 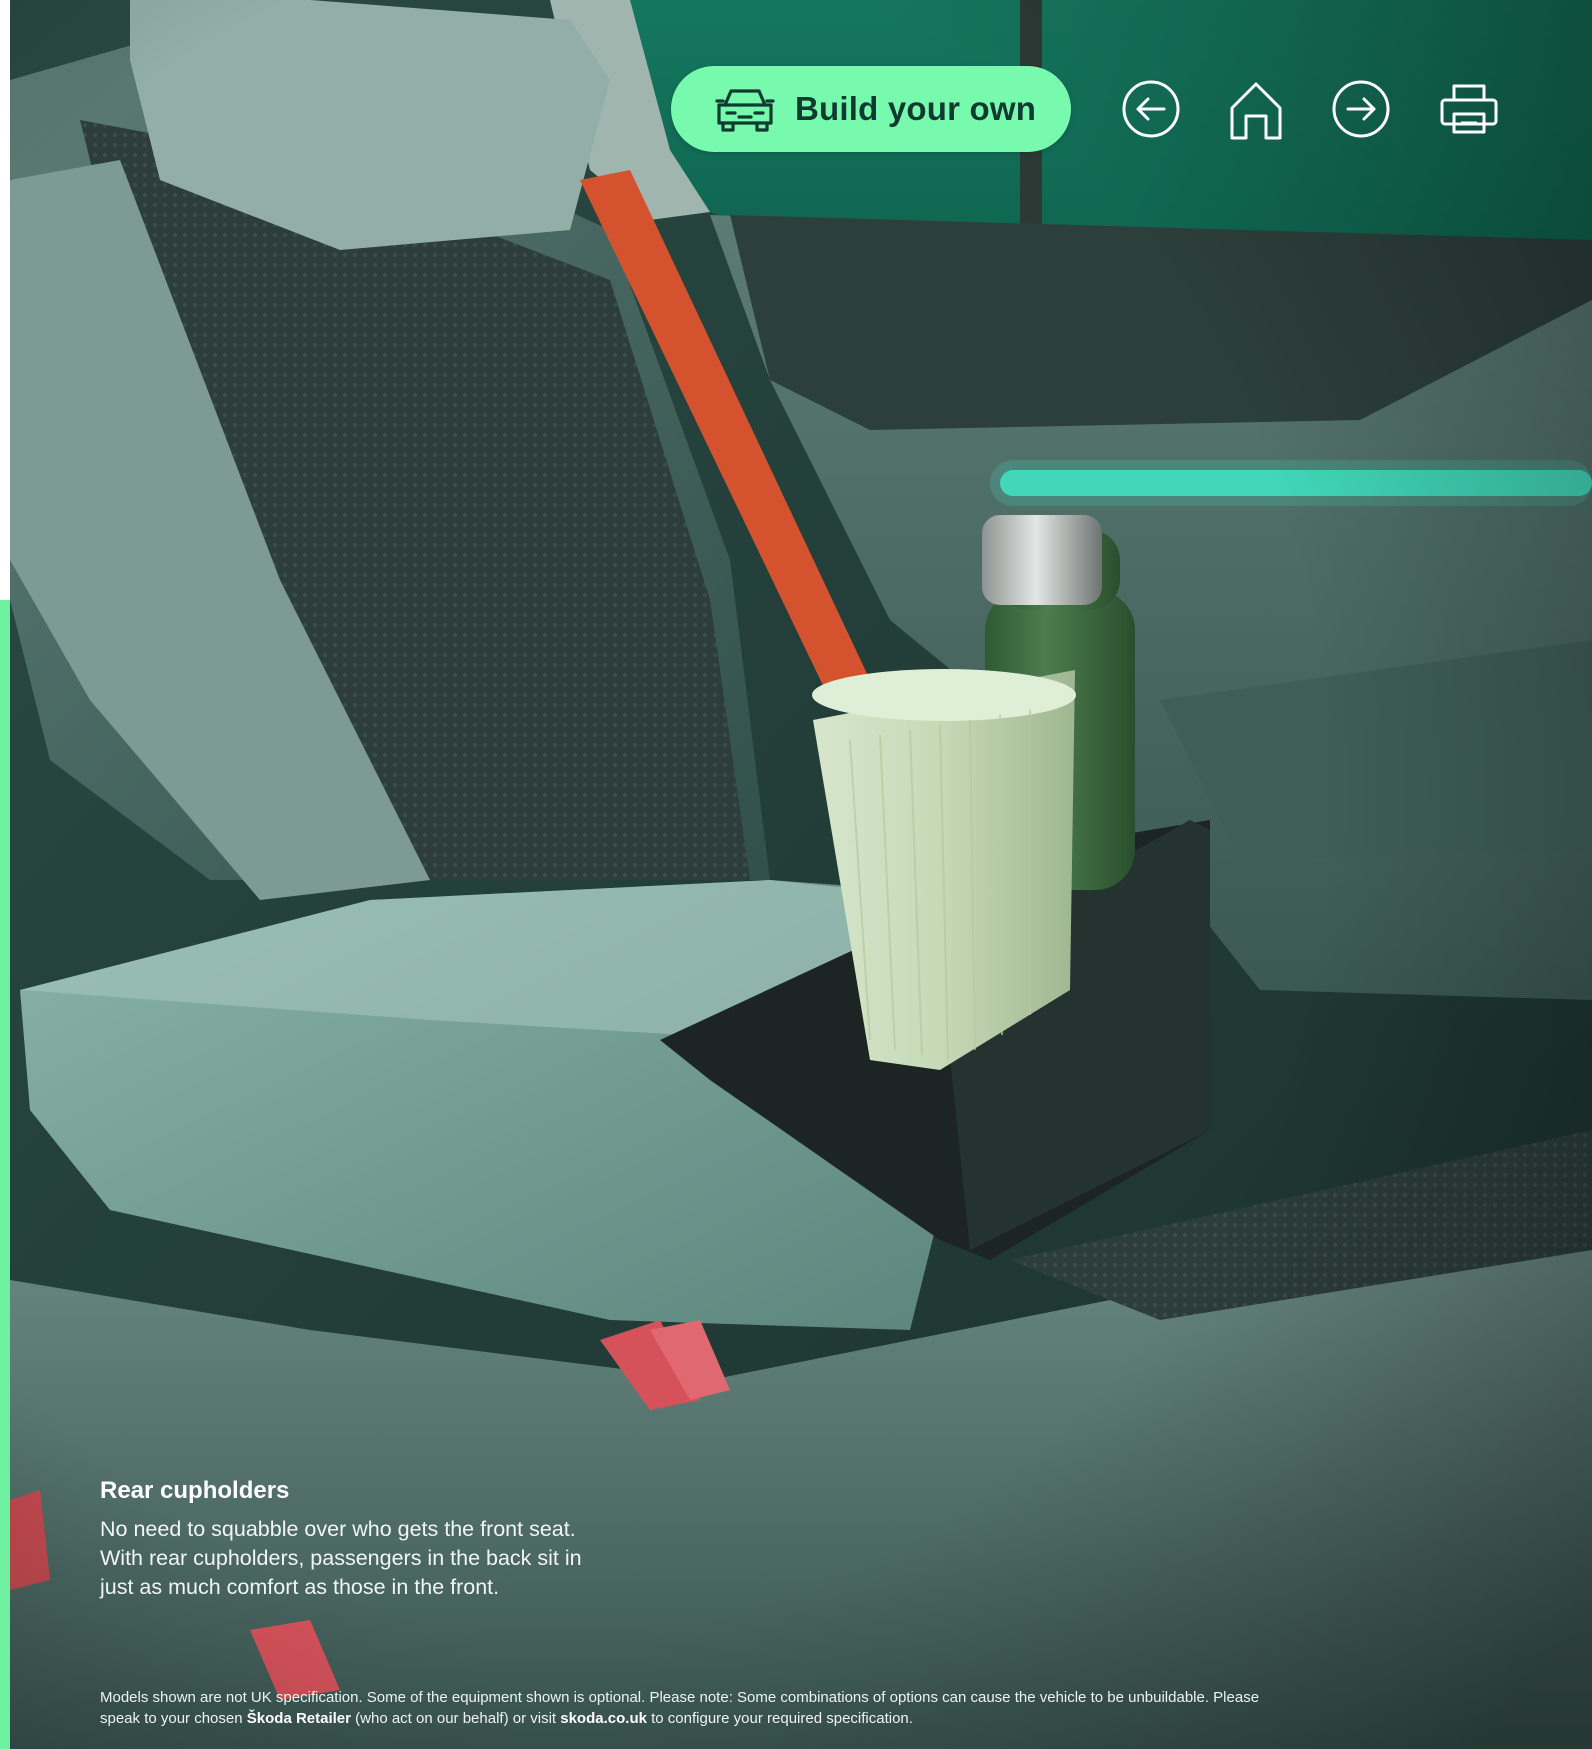 I want to click on print-button, so click(x=1469, y=109).